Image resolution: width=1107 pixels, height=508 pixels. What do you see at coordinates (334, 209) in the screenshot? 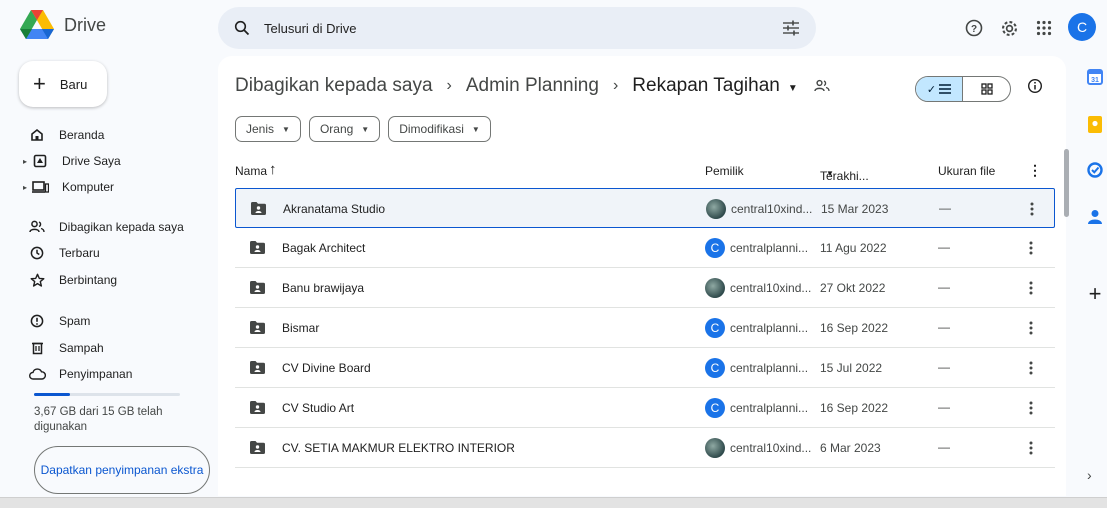
I see `file-name: Akranatama Studio` at bounding box center [334, 209].